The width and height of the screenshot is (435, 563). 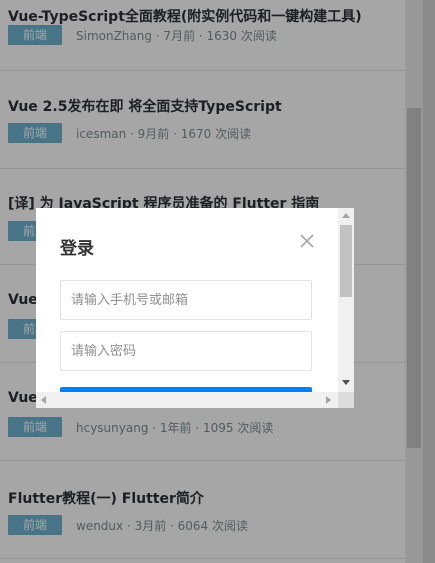 I want to click on scroll-left-arrow-icon, so click(x=43, y=400).